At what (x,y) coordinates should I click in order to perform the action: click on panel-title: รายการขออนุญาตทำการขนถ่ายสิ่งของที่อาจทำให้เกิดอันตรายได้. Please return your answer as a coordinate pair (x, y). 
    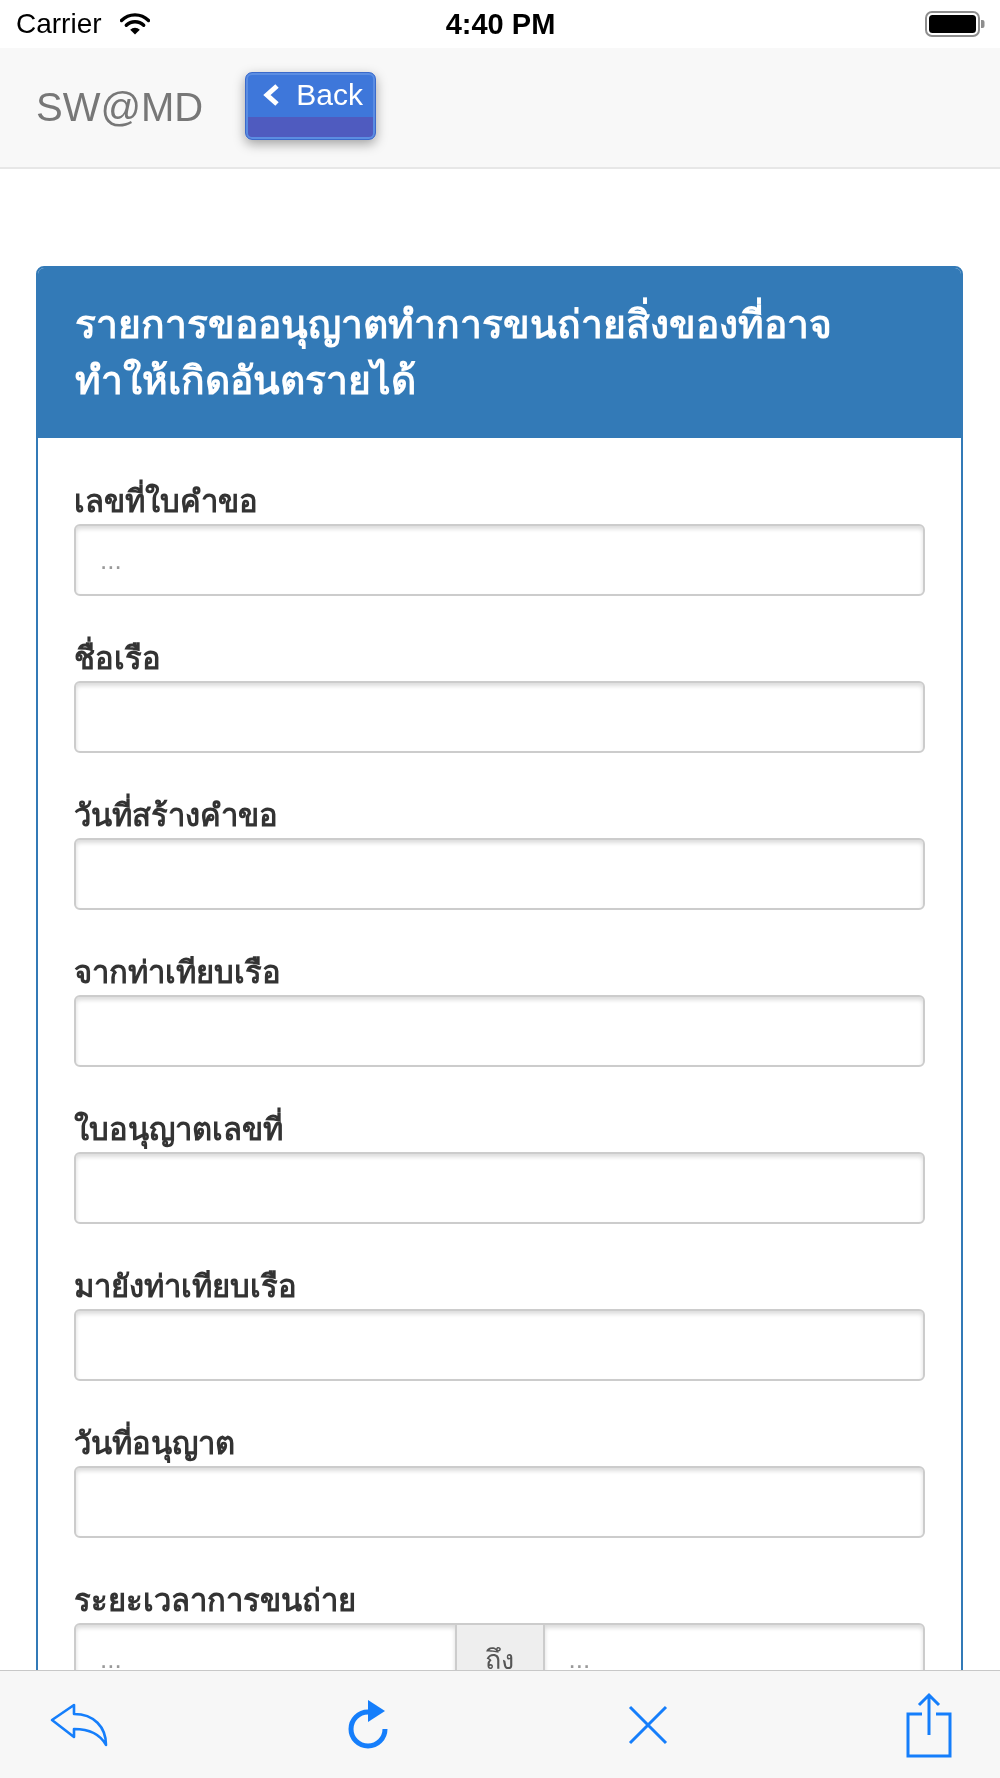
    Looking at the image, I should click on (480, 353).